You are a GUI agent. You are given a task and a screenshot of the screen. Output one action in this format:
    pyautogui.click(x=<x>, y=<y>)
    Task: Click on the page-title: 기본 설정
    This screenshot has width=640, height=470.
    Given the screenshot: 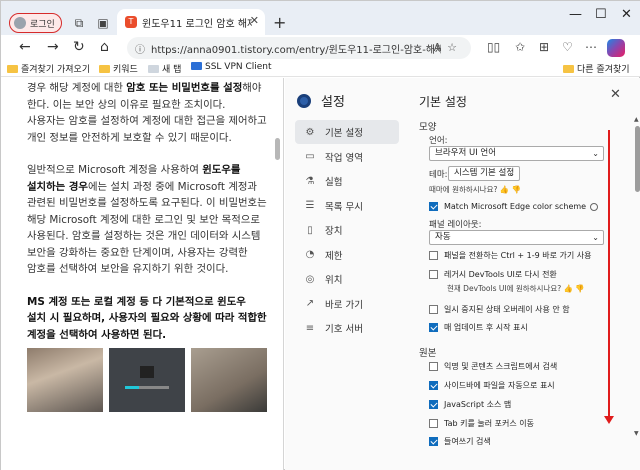 What is the action you would take?
    pyautogui.click(x=443, y=102)
    